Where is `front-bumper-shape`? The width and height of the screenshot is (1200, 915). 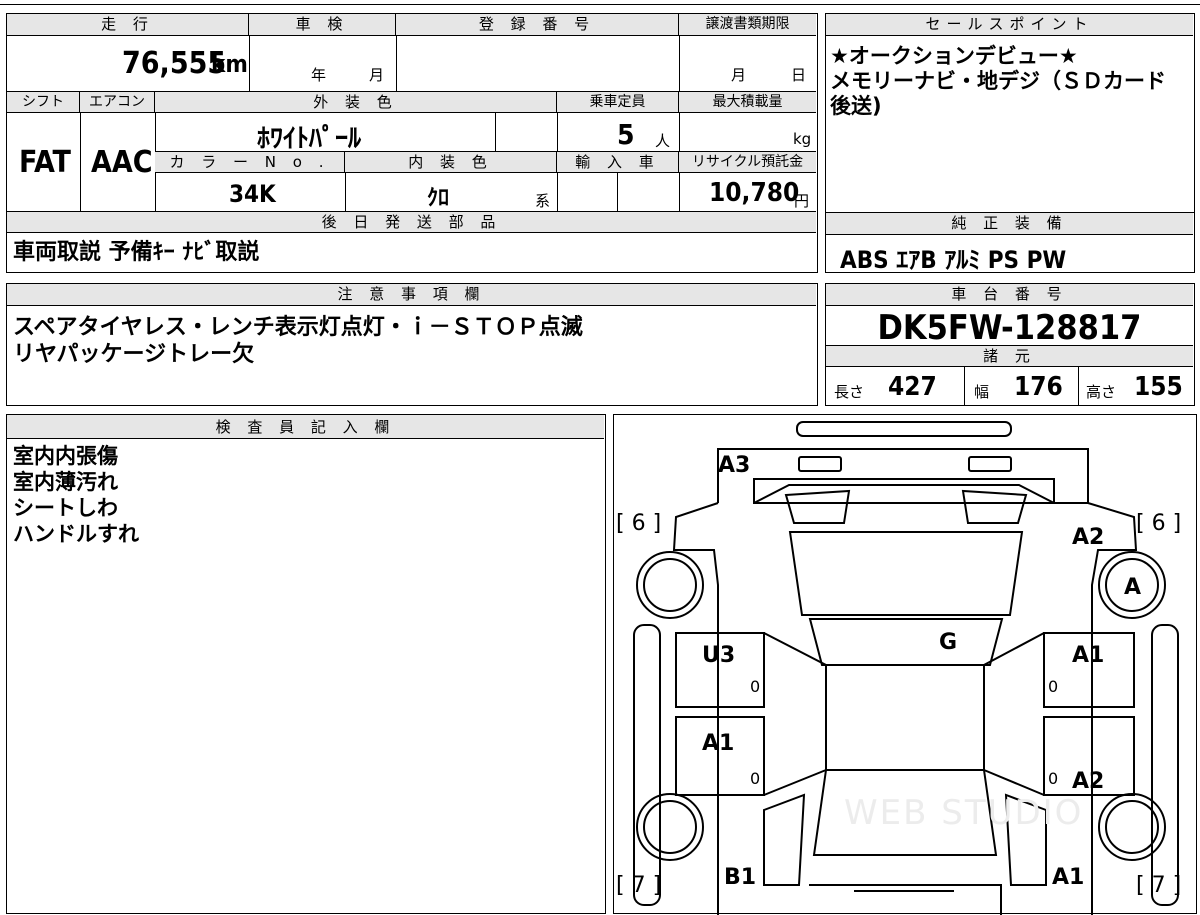
front-bumper-shape is located at coordinates (905, 899).